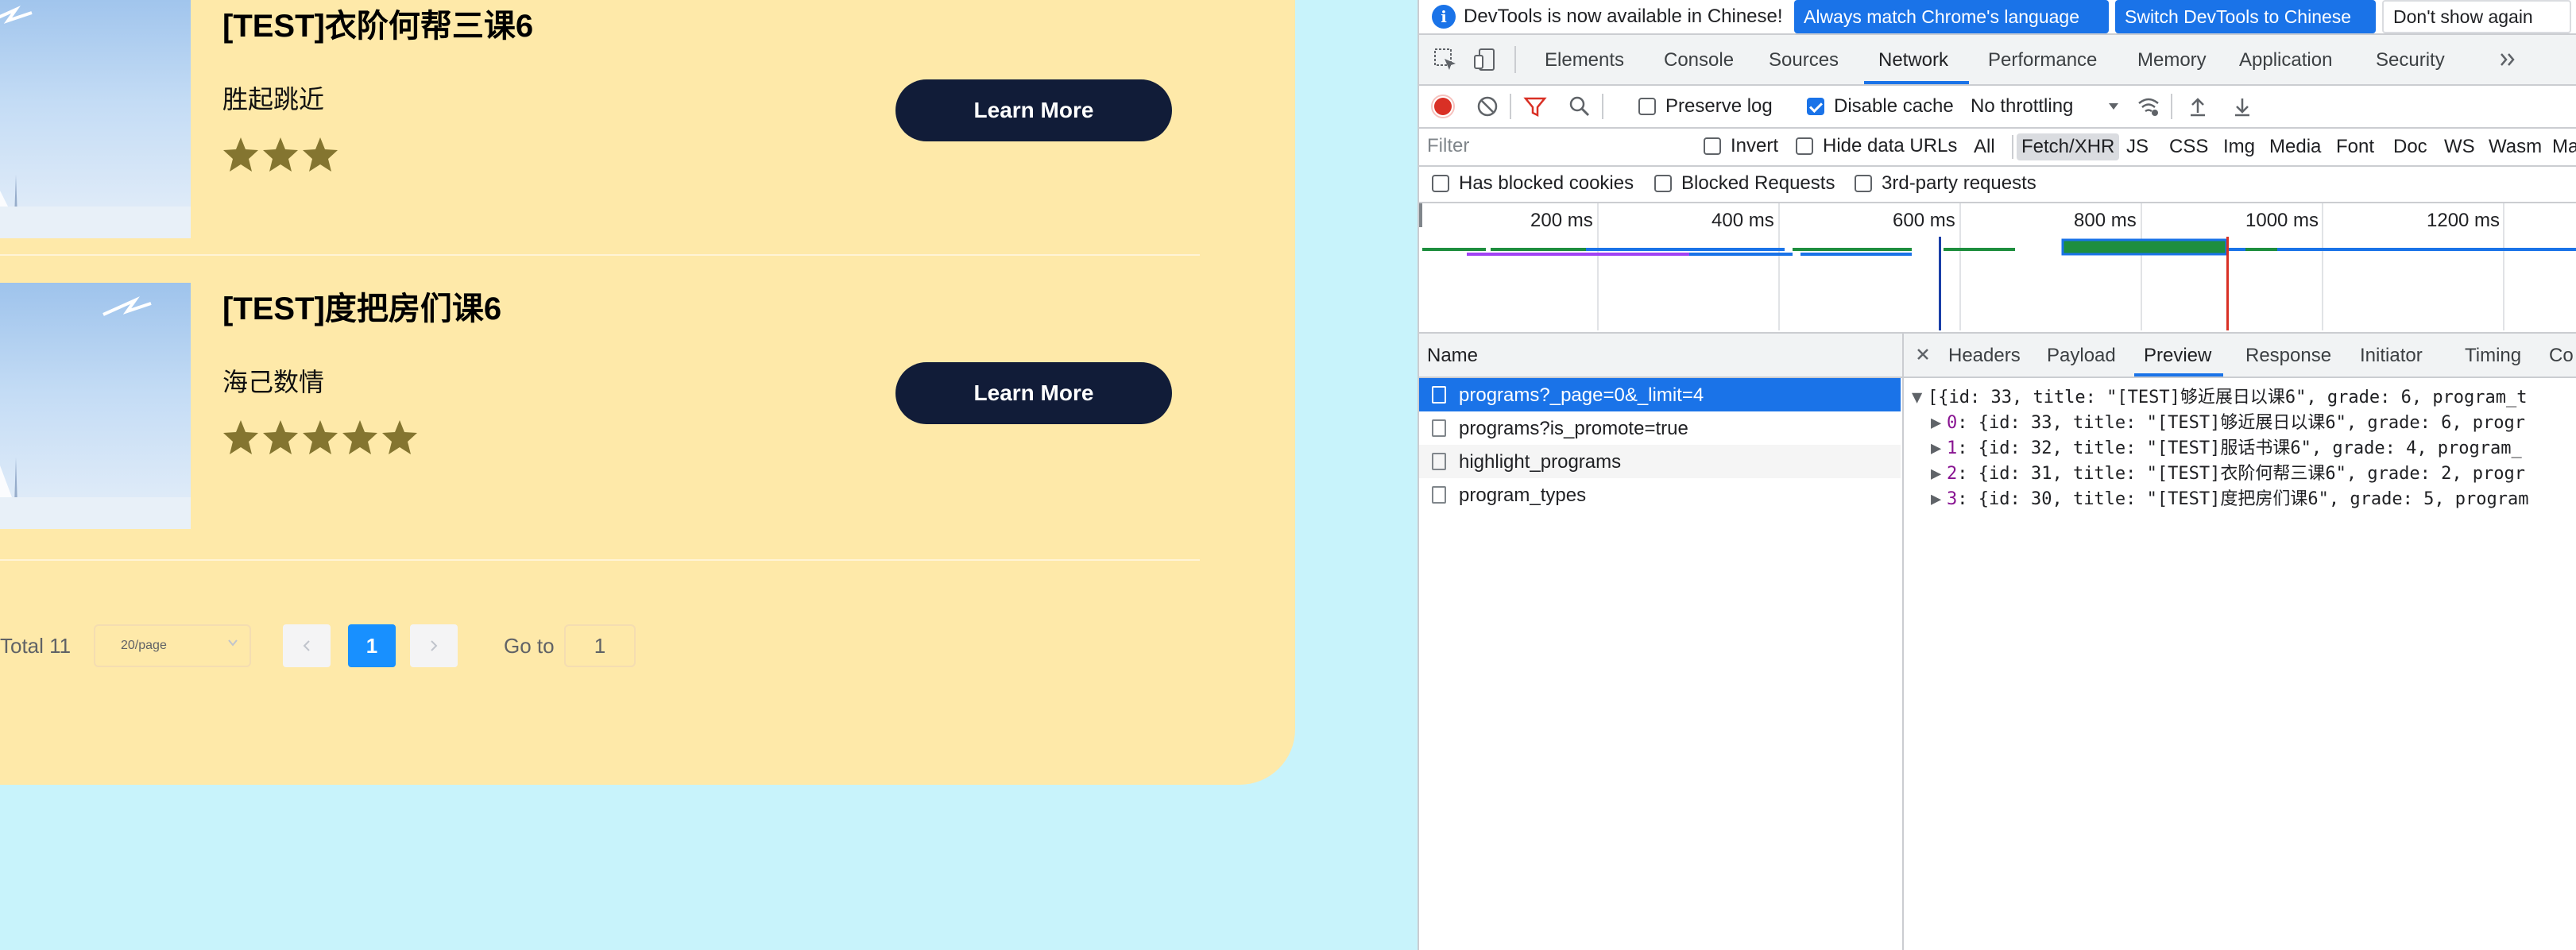 The height and width of the screenshot is (950, 2576). What do you see at coordinates (2288, 356) in the screenshot?
I see `tab-response: Response` at bounding box center [2288, 356].